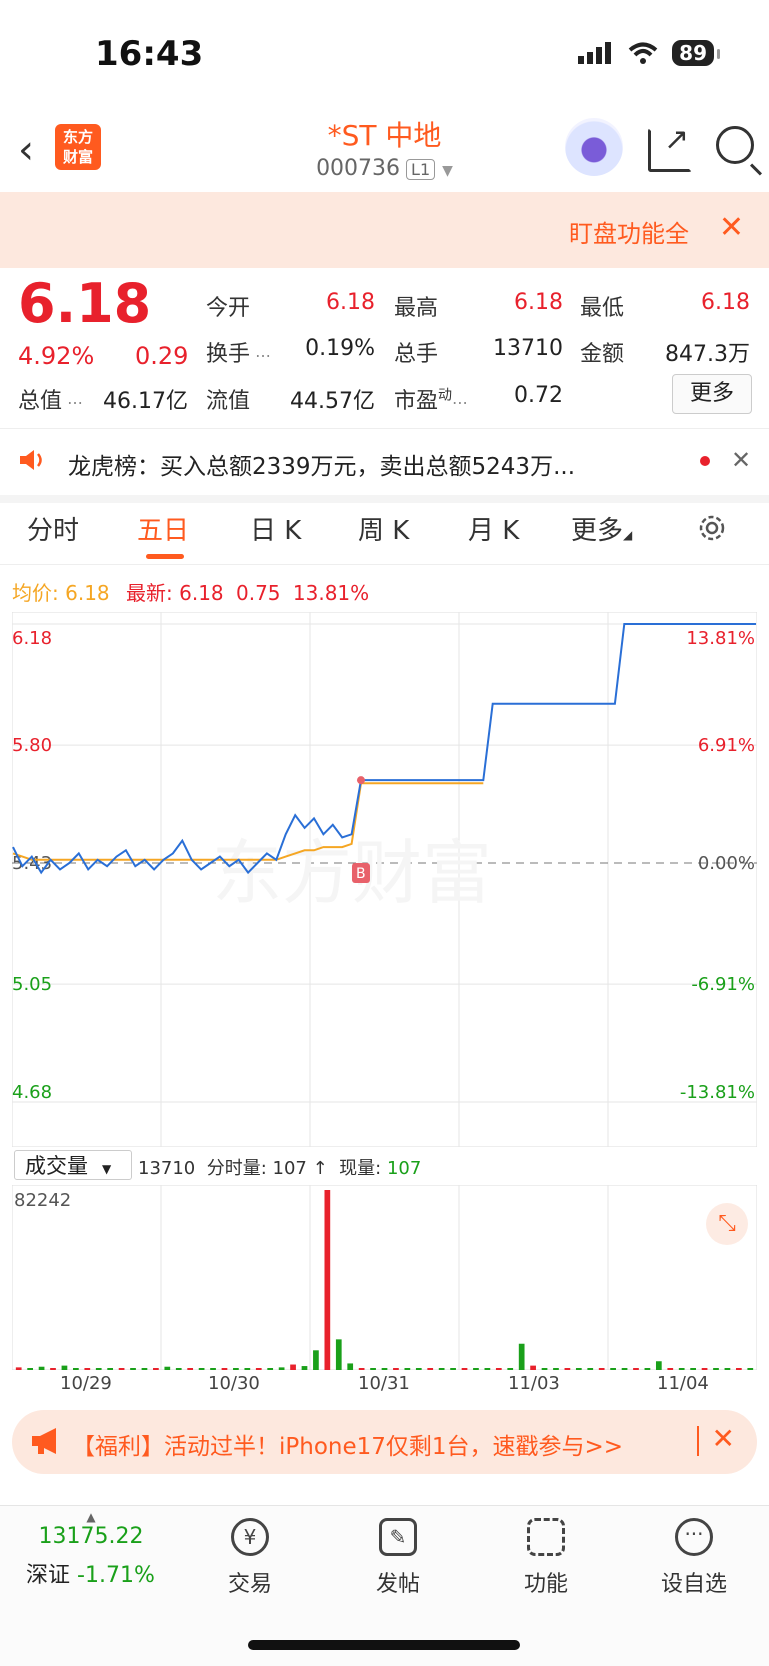  I want to click on change-value: 0.29, so click(162, 356).